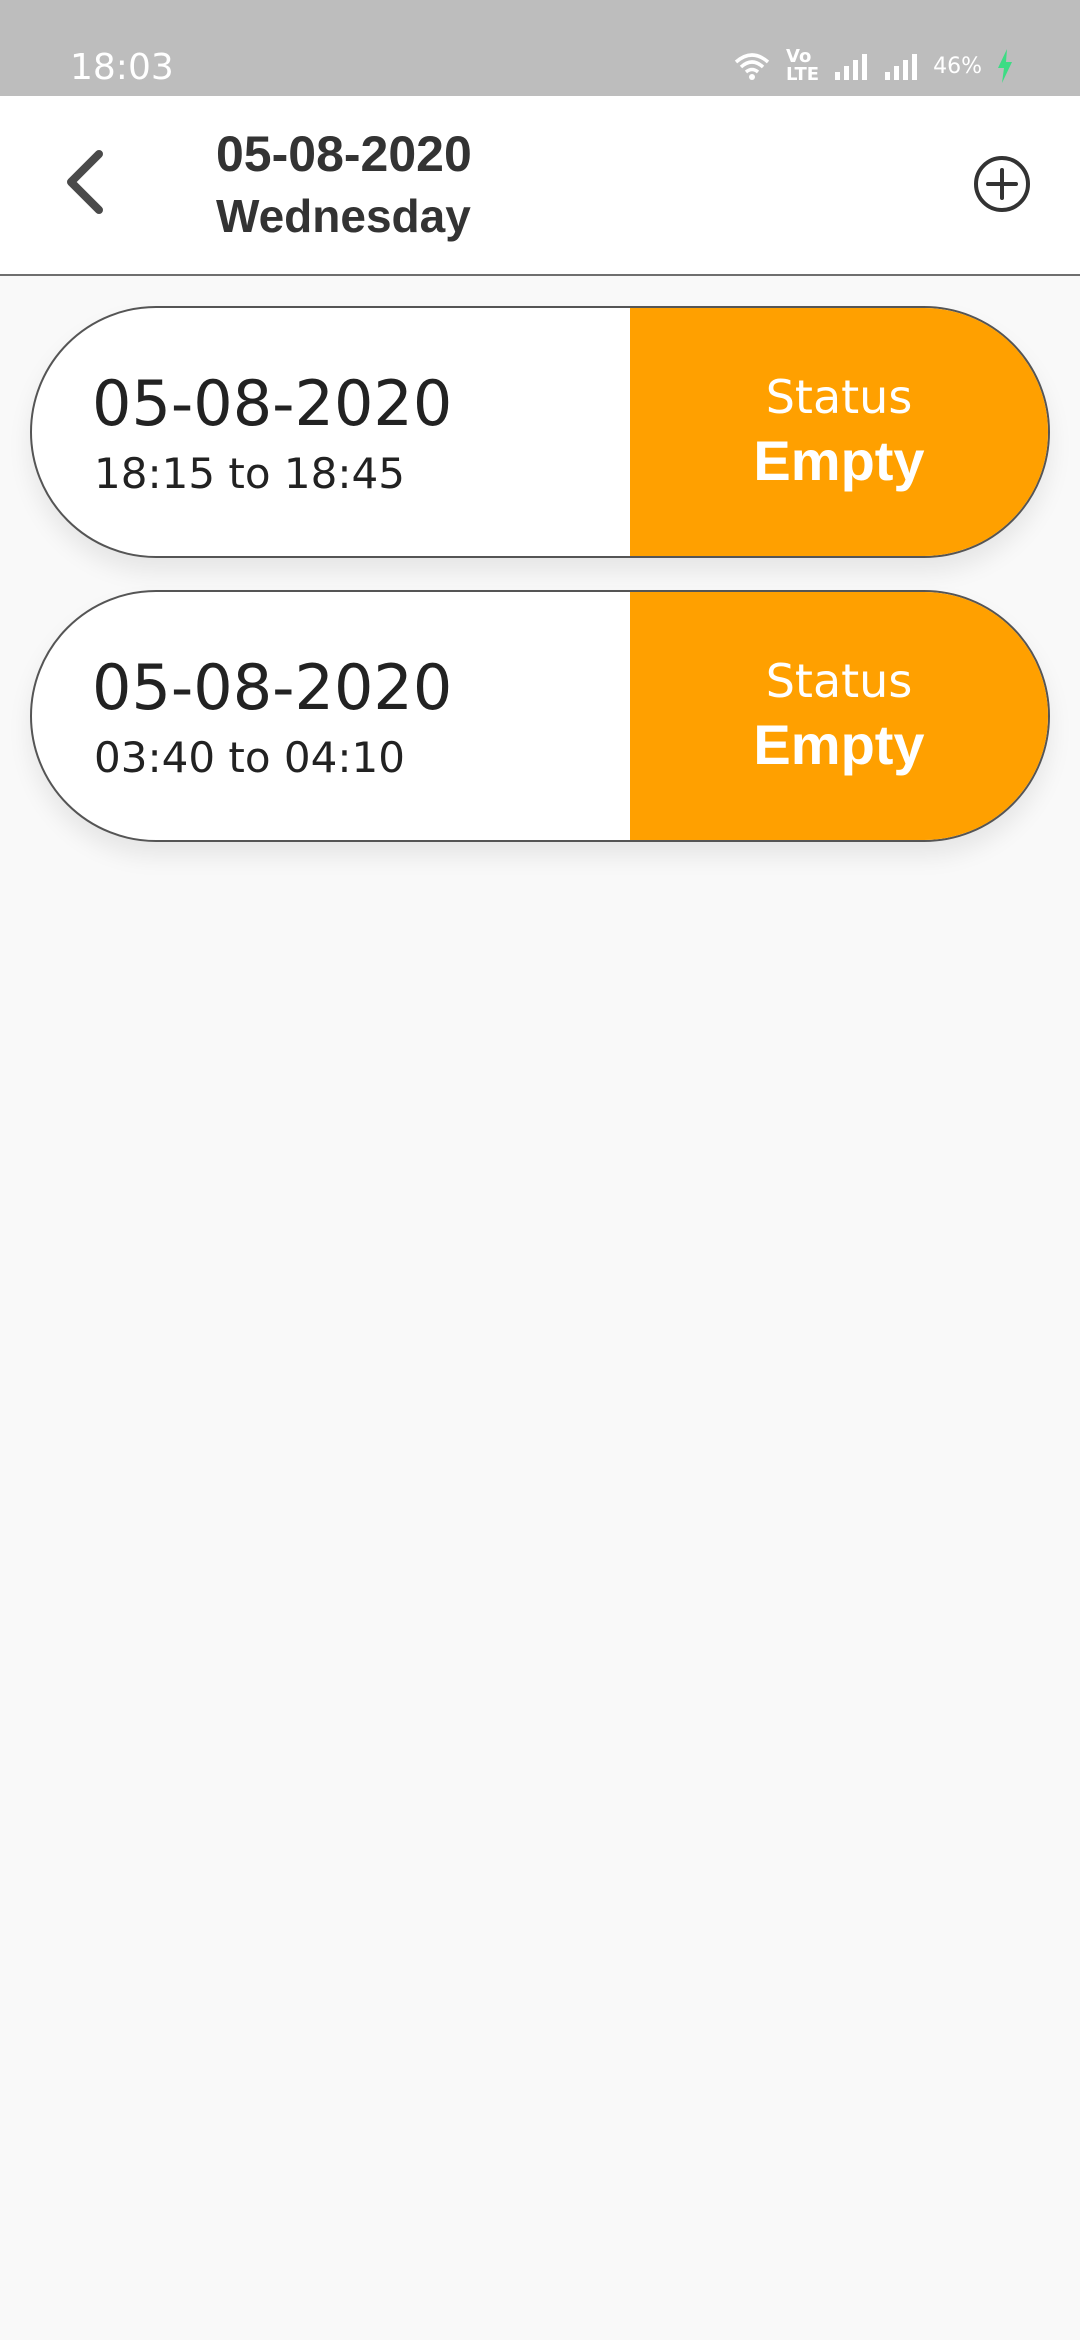 Image resolution: width=1080 pixels, height=2340 pixels. I want to click on battery-percent: 46%, so click(957, 66).